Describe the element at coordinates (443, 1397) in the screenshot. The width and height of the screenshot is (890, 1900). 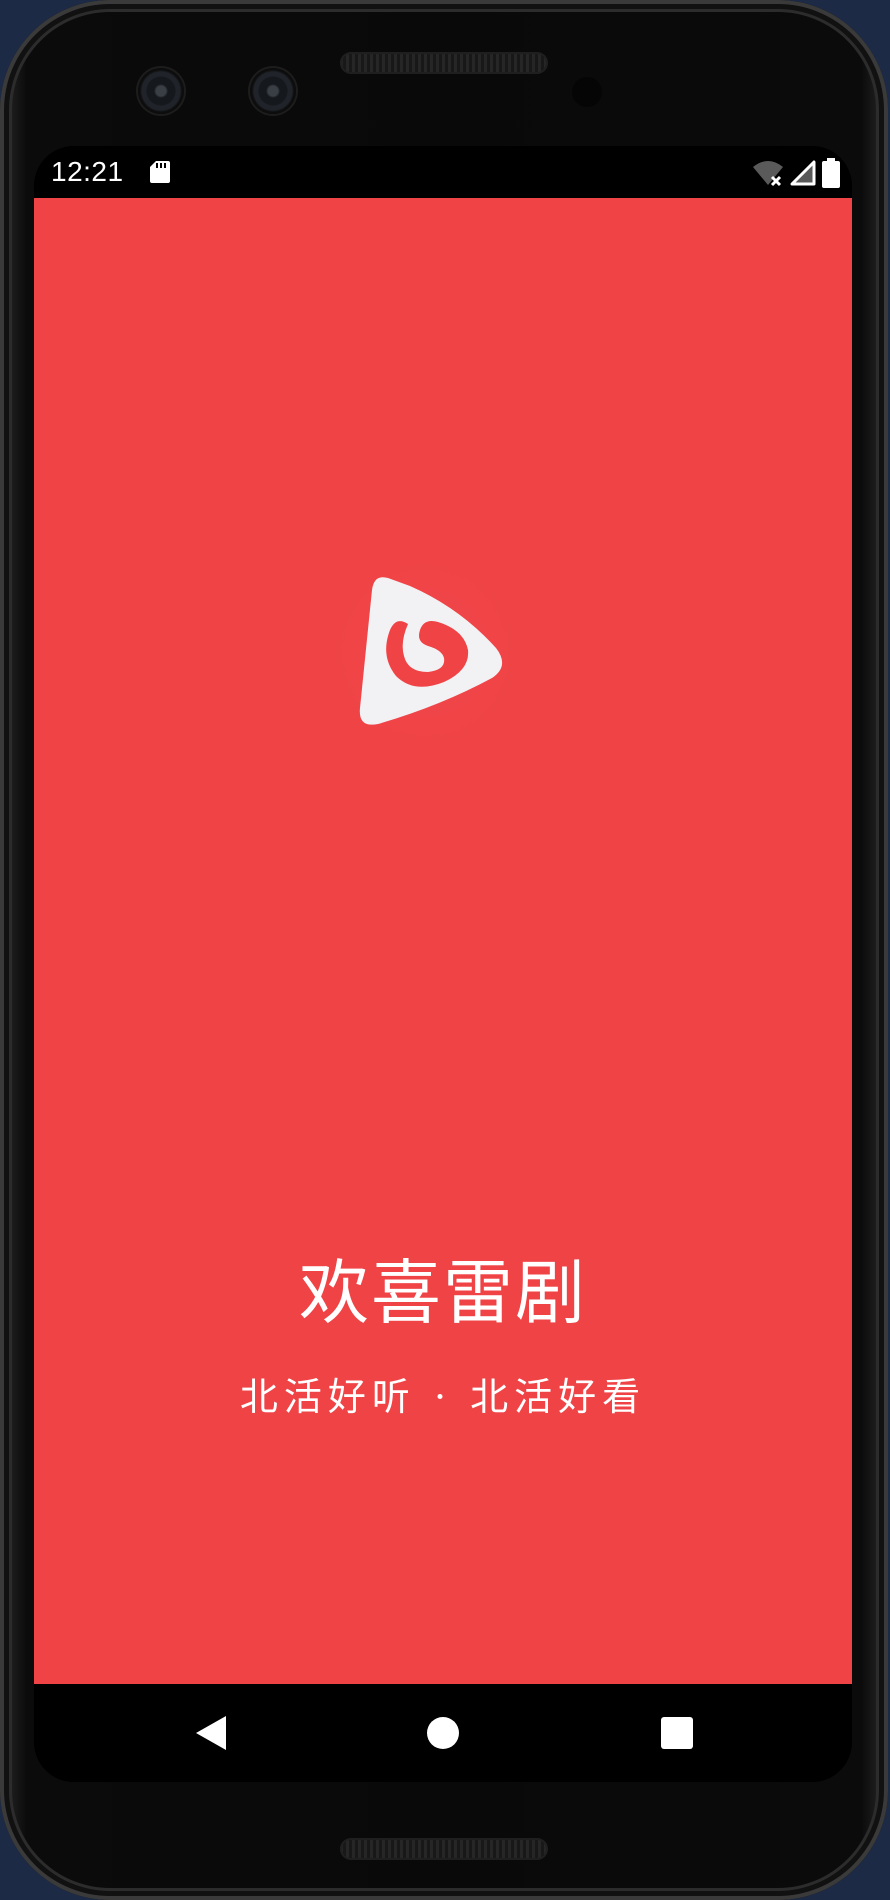
I see `app-slogan: 北活好听 · 北活好看` at that location.